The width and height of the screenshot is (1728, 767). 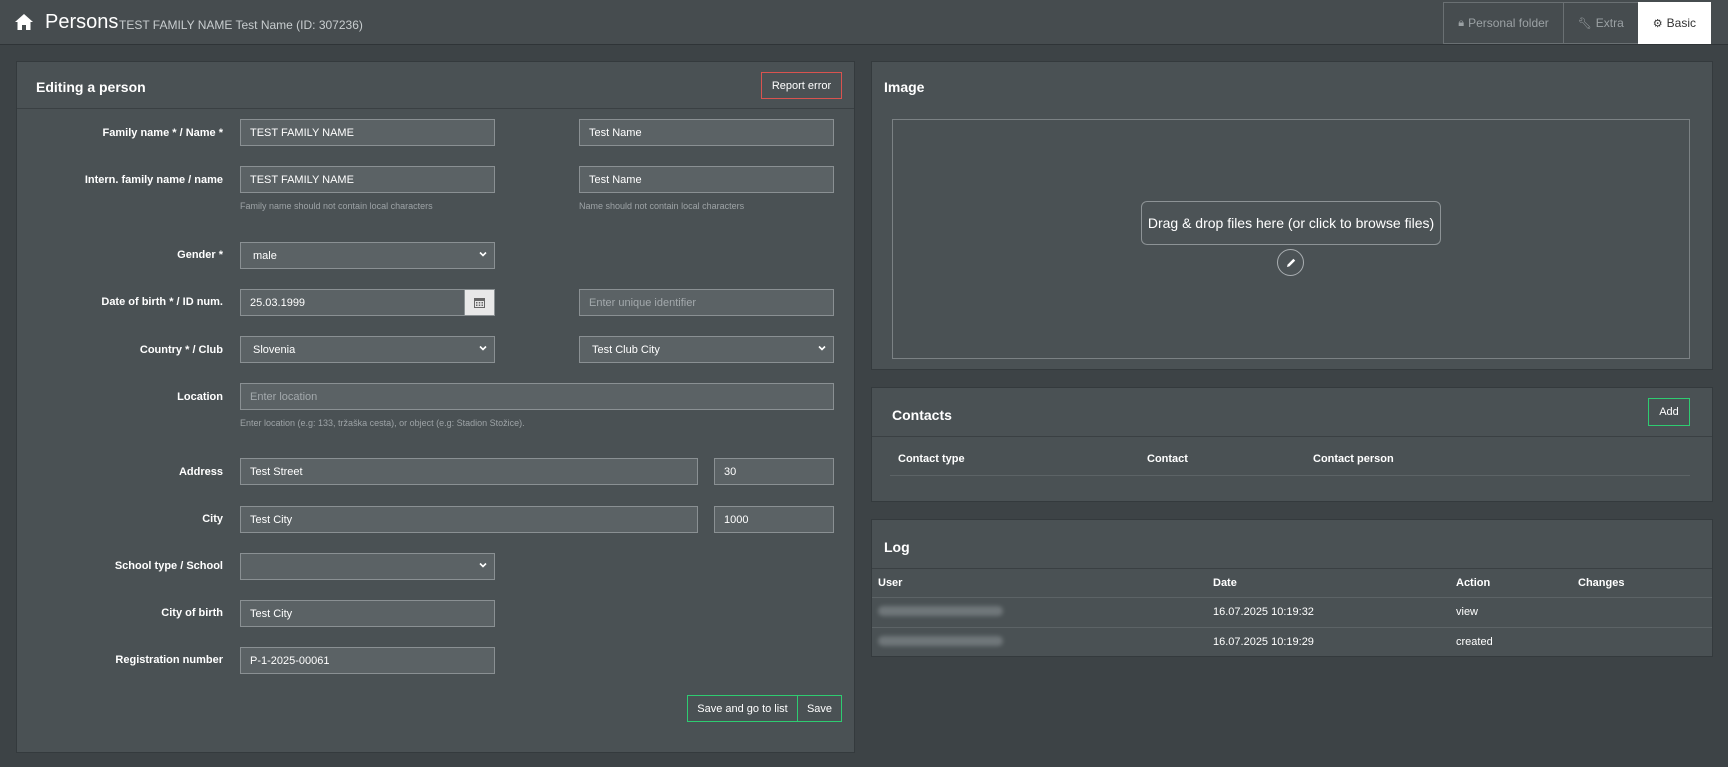 What do you see at coordinates (469, 471) in the screenshot?
I see `street-input: Test Street` at bounding box center [469, 471].